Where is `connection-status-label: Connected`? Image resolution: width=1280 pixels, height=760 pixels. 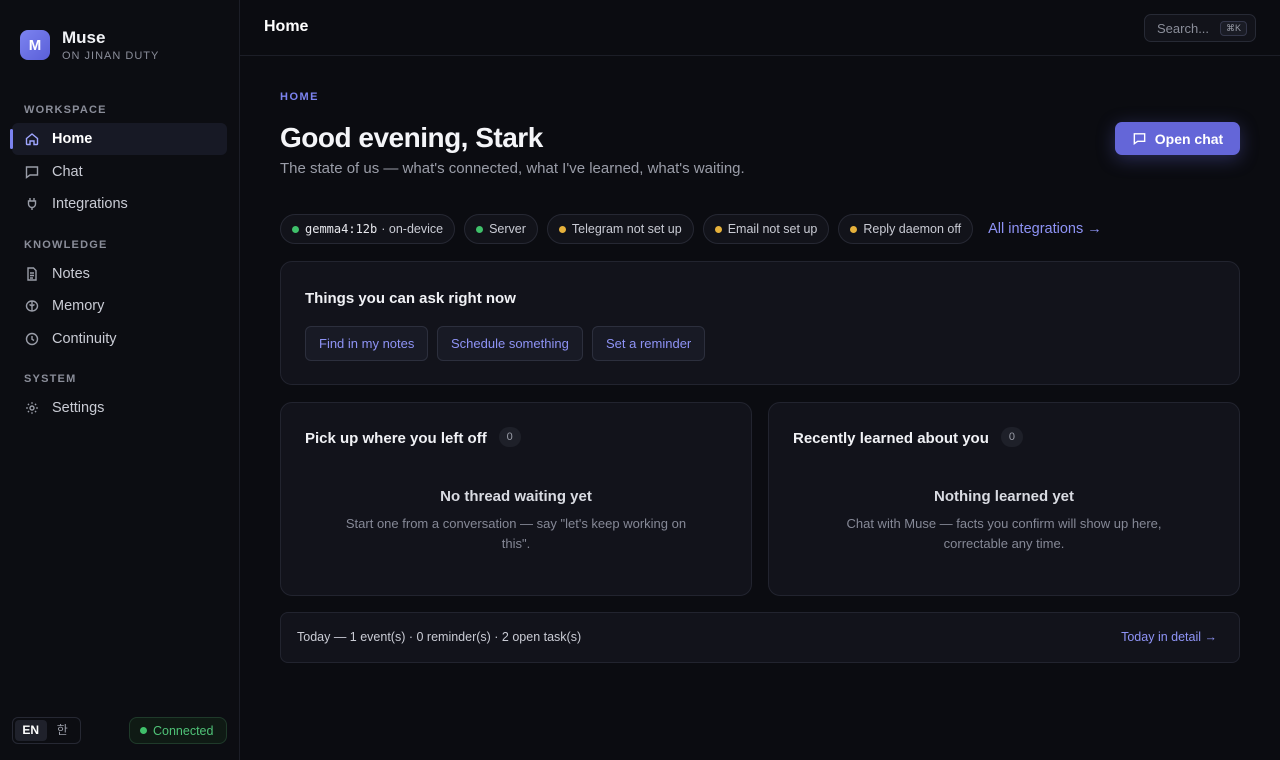
connection-status-label: Connected is located at coordinates (183, 730).